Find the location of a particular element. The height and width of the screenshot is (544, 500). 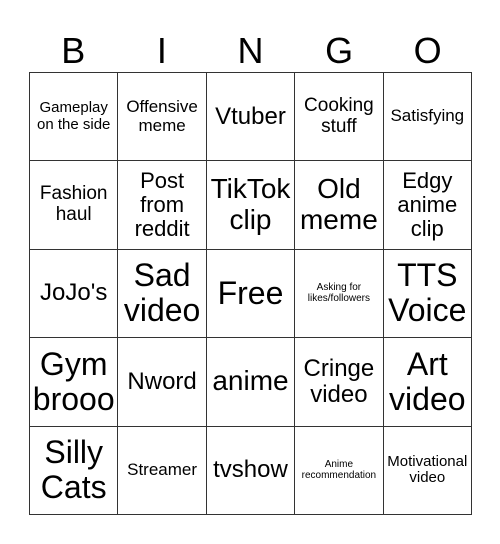

bingo-header: B I N G O is located at coordinates (250, 51).